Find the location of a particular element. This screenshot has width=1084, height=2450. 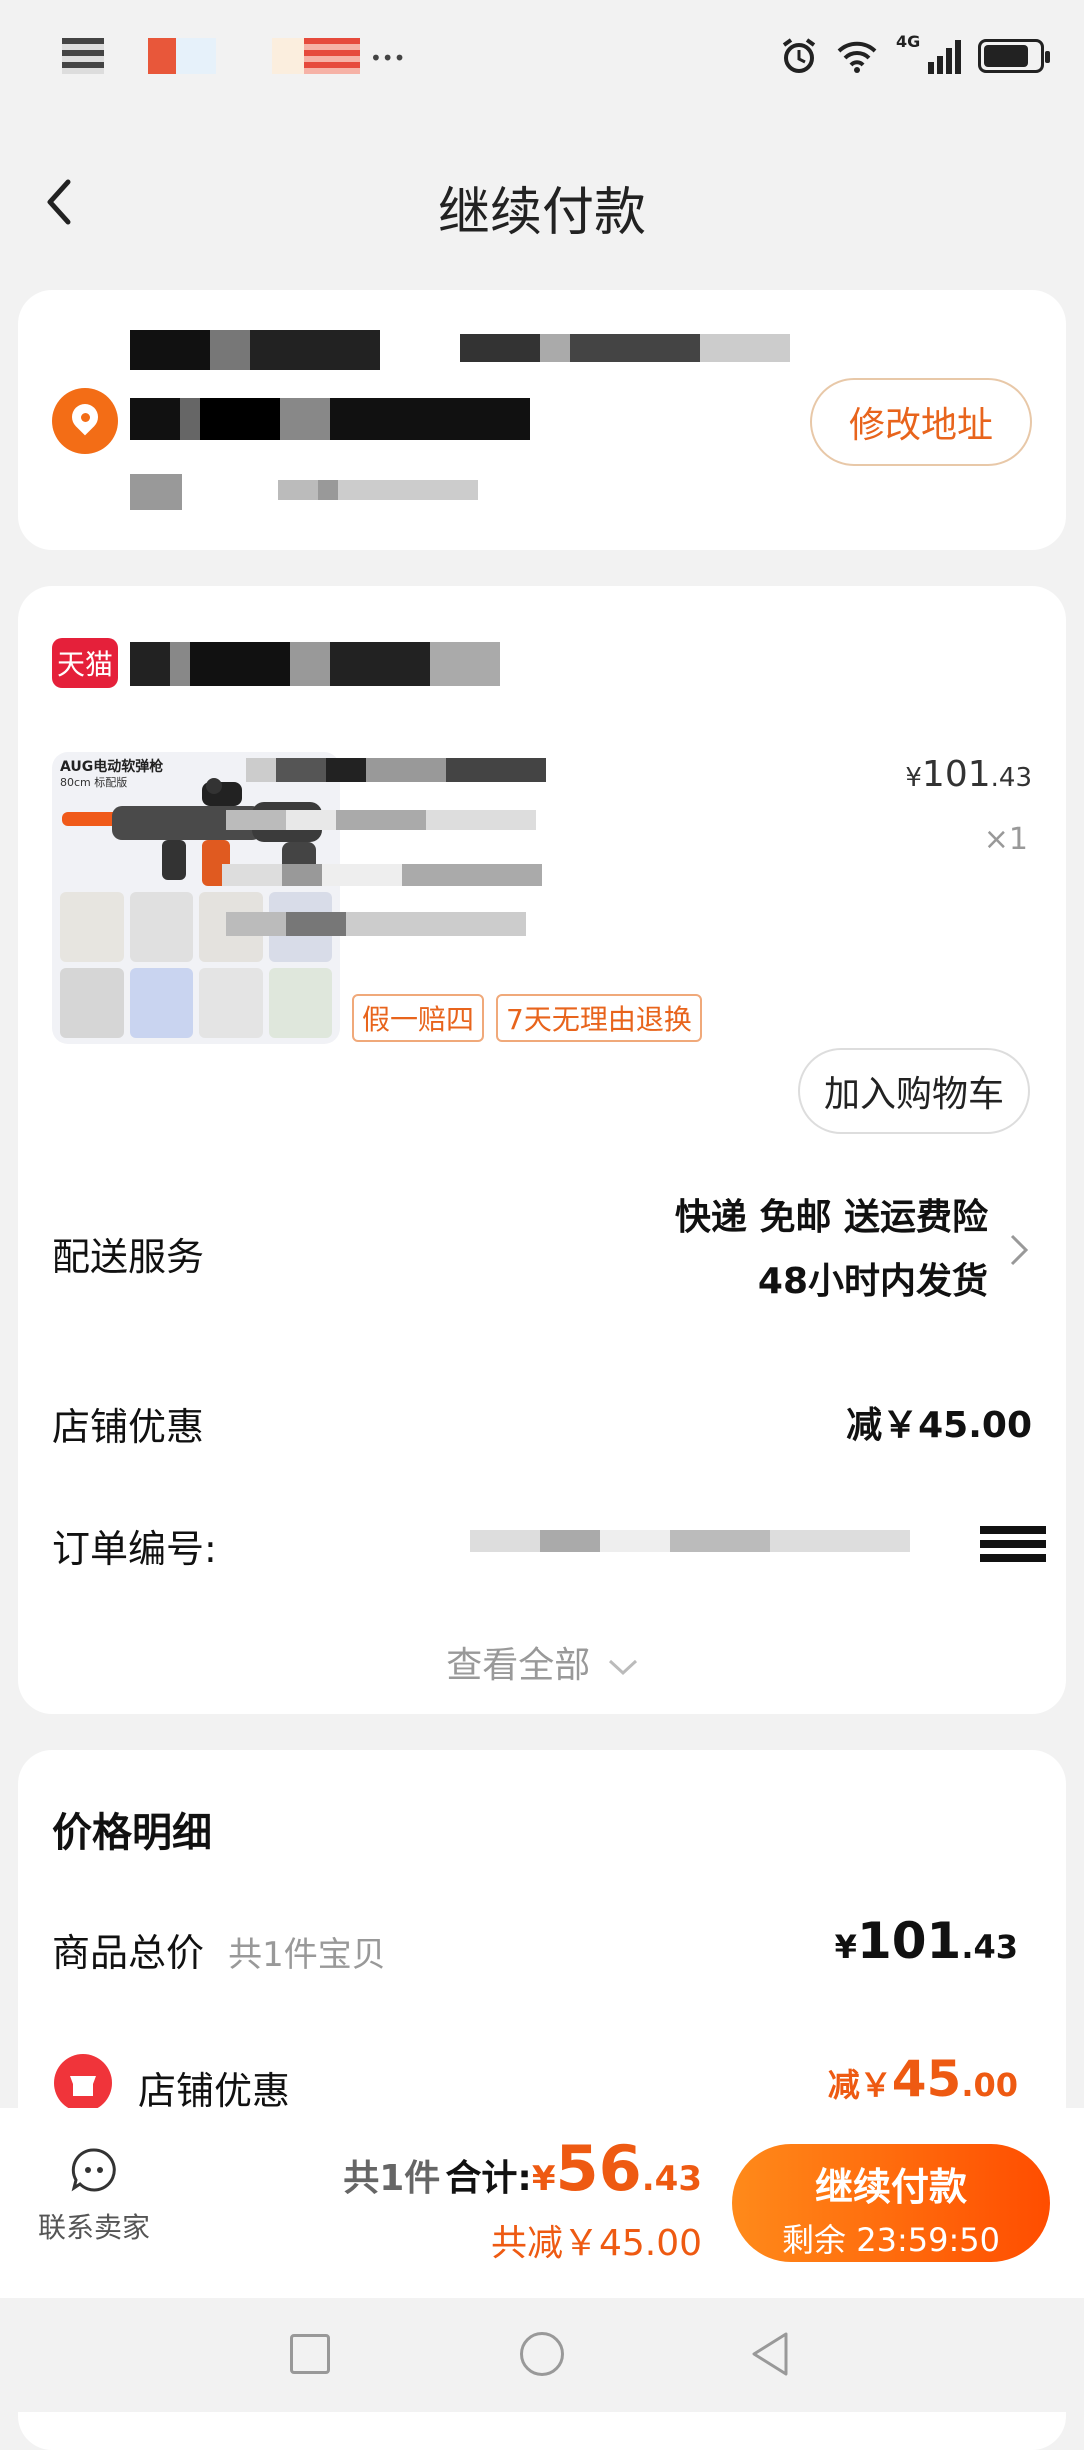

view-all-button: 查看全部 is located at coordinates (542, 1662).